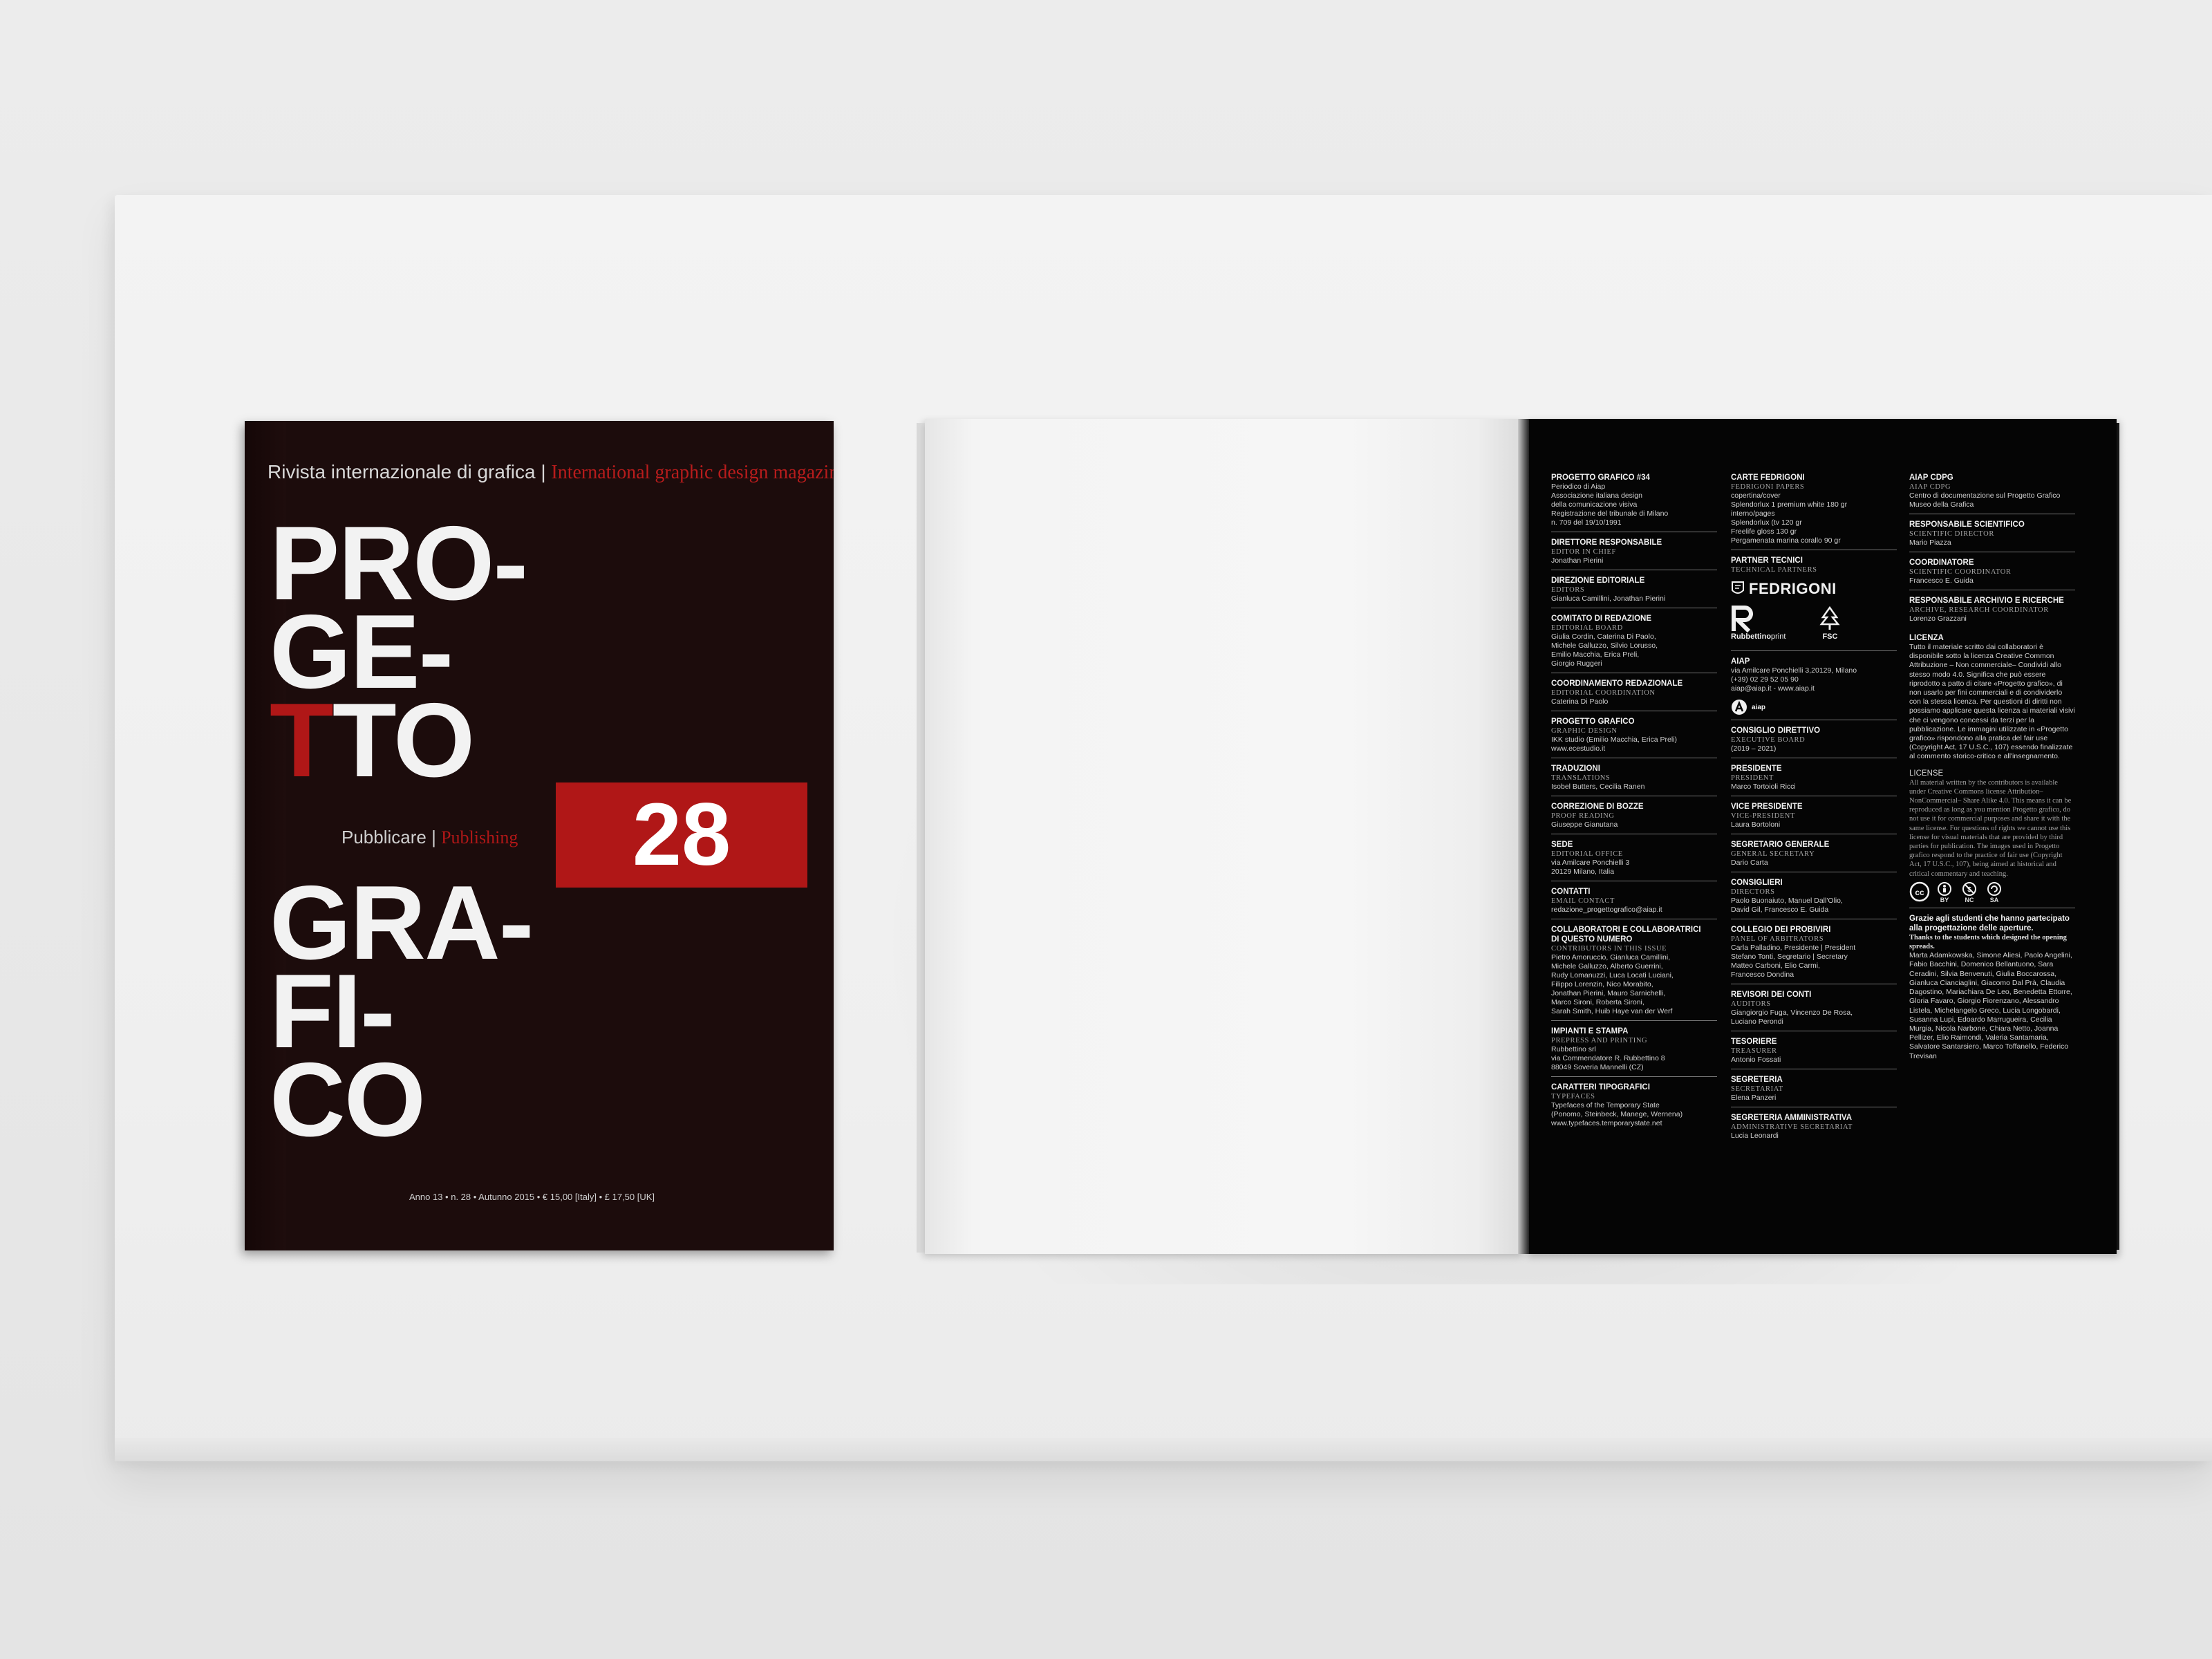 This screenshot has height=1659, width=2212. I want to click on colophon-block: TESORIERE TREASURER Antonio Fossati, so click(1814, 1053).